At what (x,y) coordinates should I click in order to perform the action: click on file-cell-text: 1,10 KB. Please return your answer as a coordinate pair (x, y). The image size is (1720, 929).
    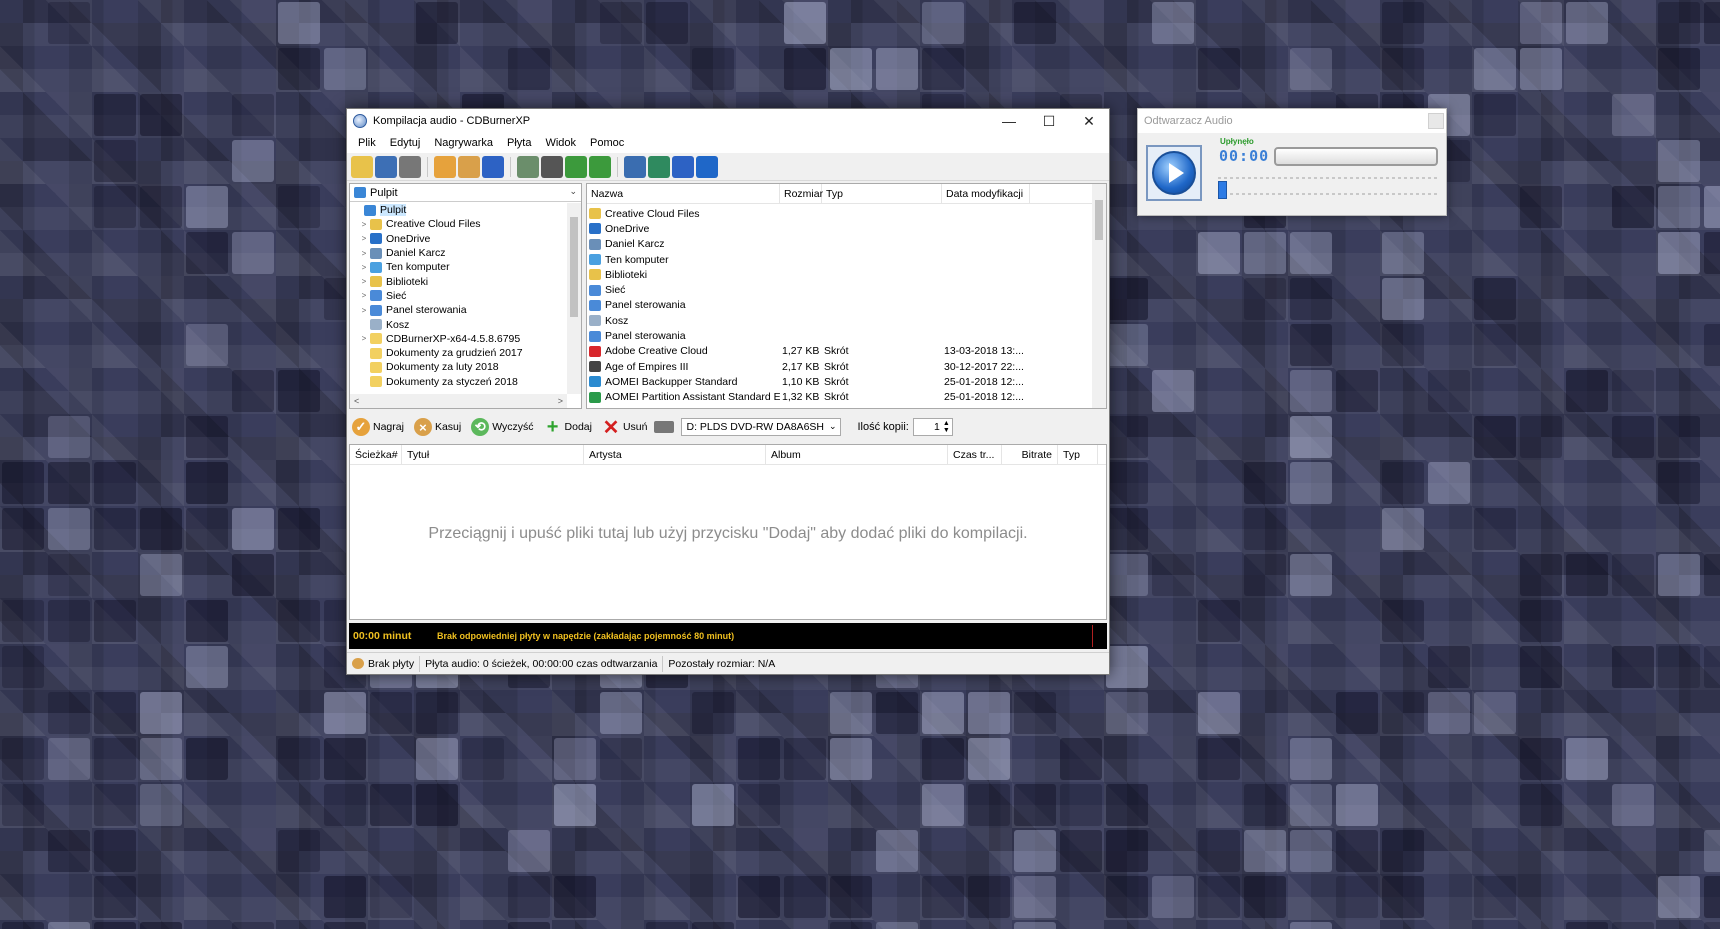
    Looking at the image, I should click on (801, 381).